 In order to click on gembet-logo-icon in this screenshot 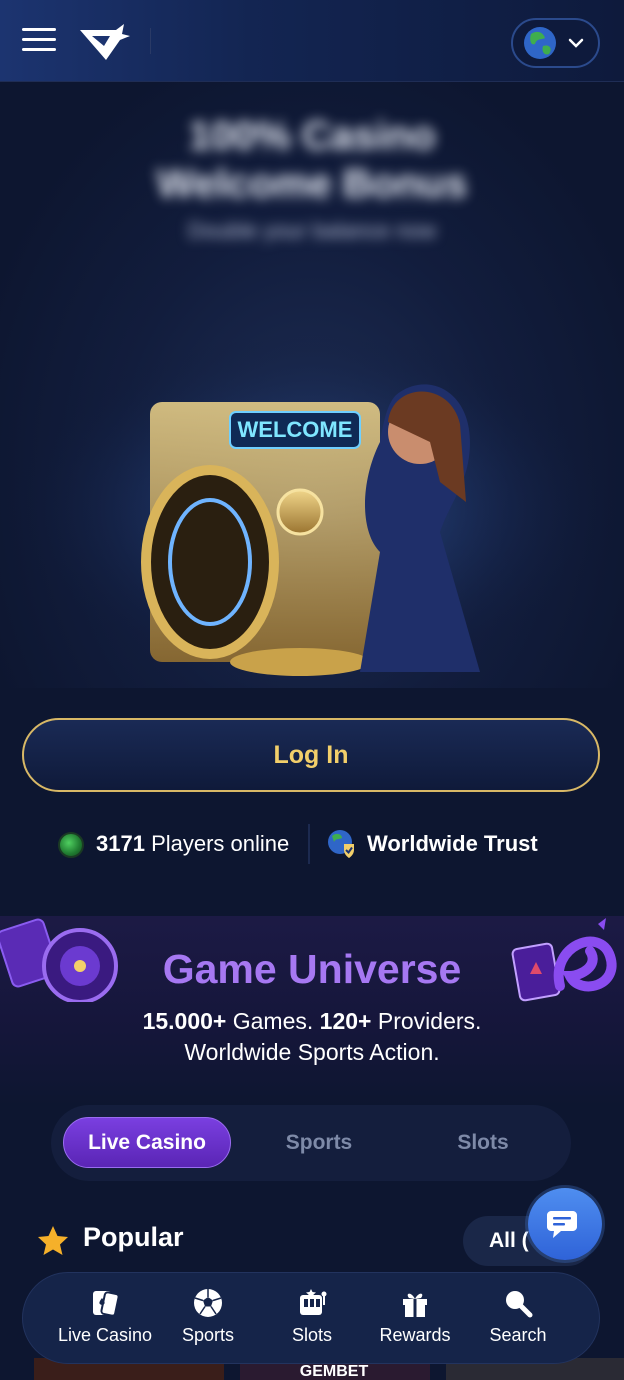, I will do `click(105, 42)`.